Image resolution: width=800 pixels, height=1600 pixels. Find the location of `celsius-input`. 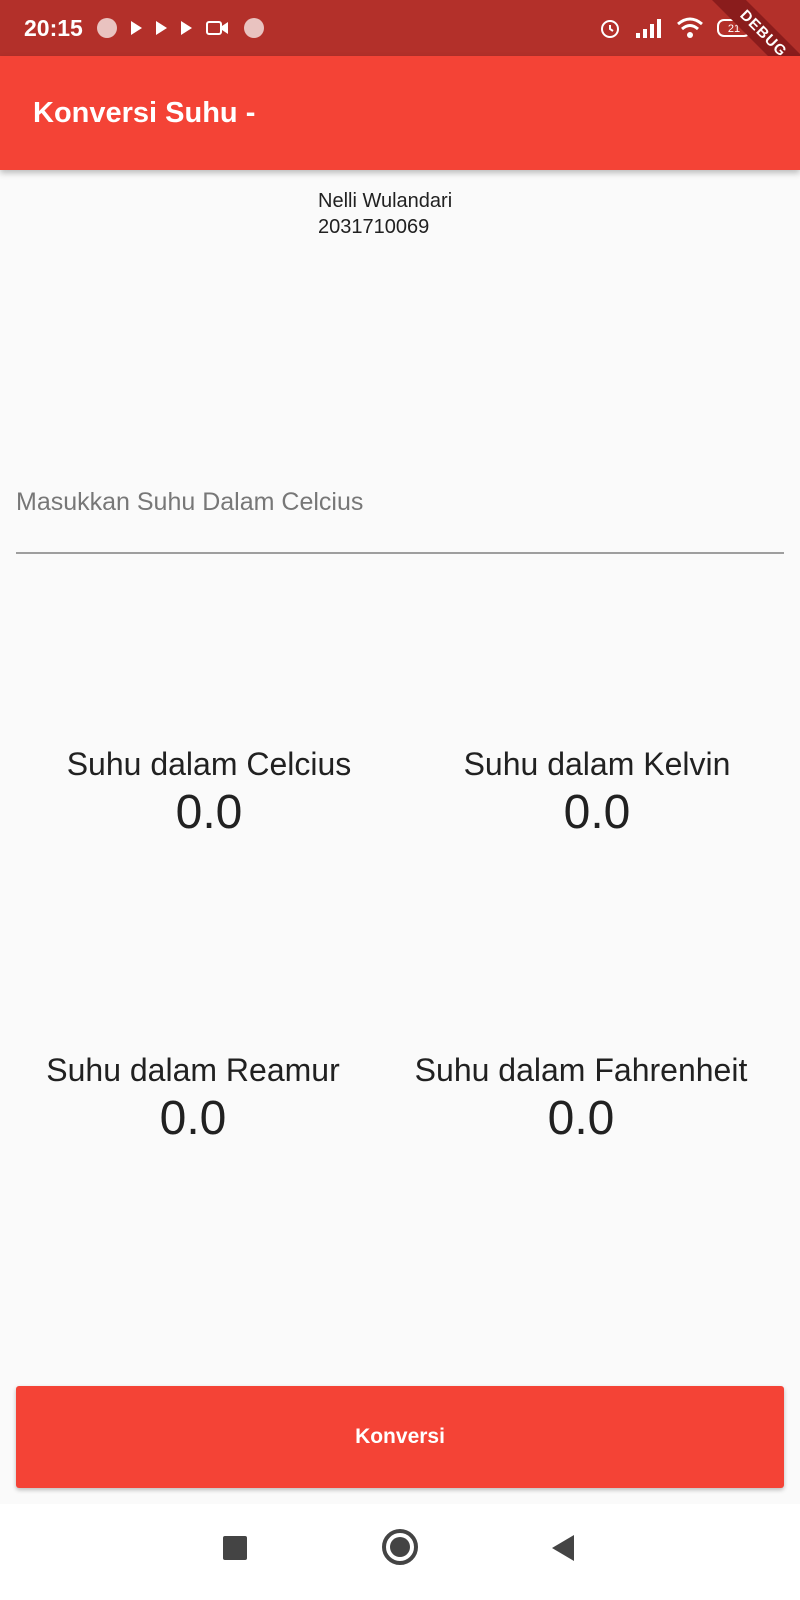

celsius-input is located at coordinates (400, 502).